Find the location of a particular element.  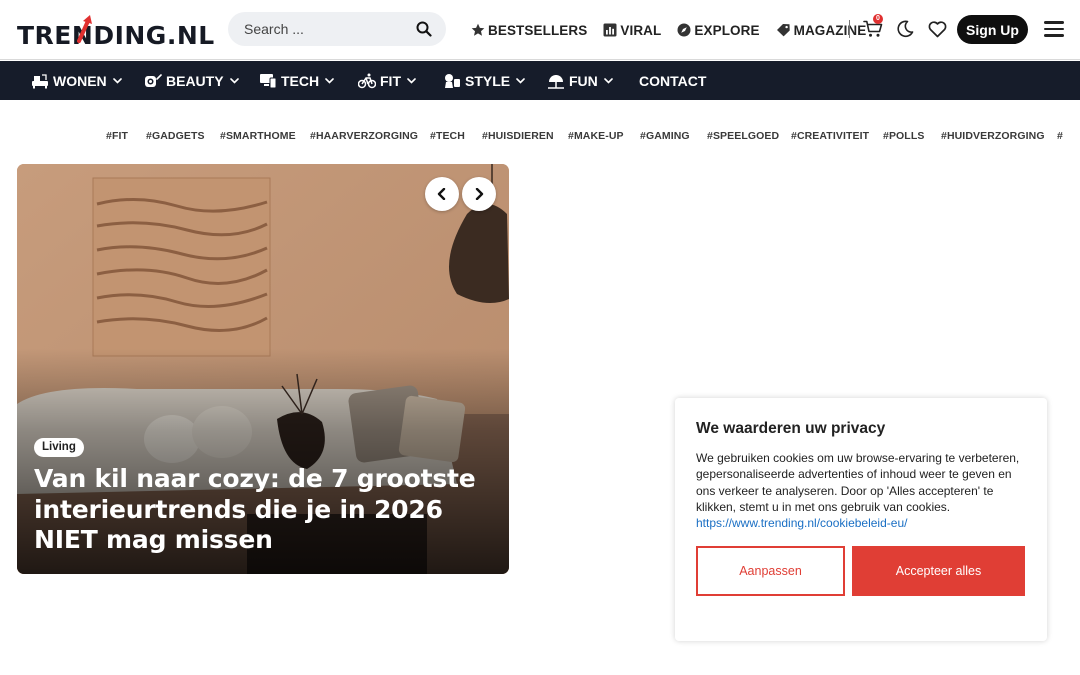

tag-link: #HUIDVERZORGING is located at coordinates (993, 136).